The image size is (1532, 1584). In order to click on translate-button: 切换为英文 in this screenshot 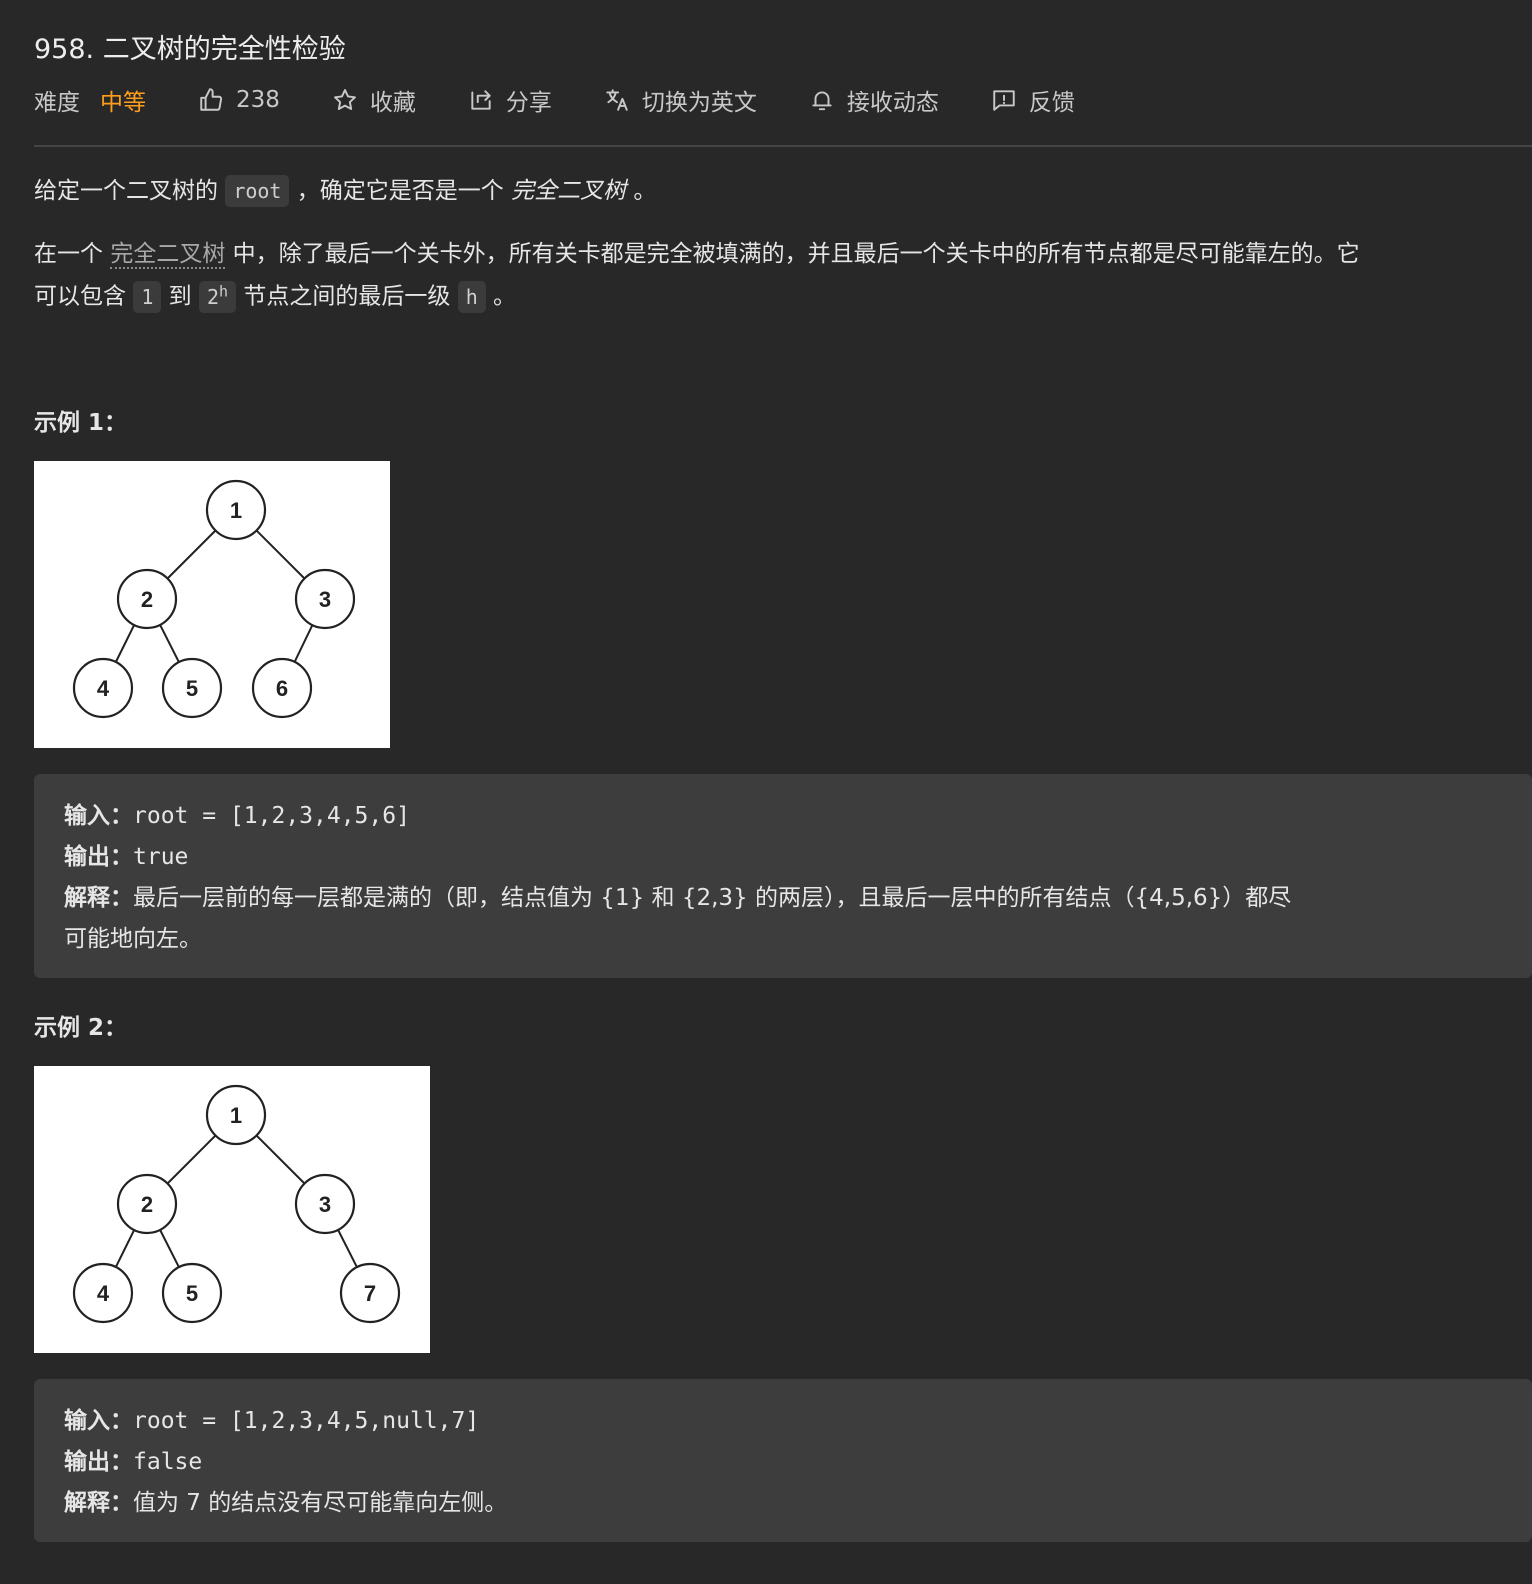, I will do `click(680, 100)`.